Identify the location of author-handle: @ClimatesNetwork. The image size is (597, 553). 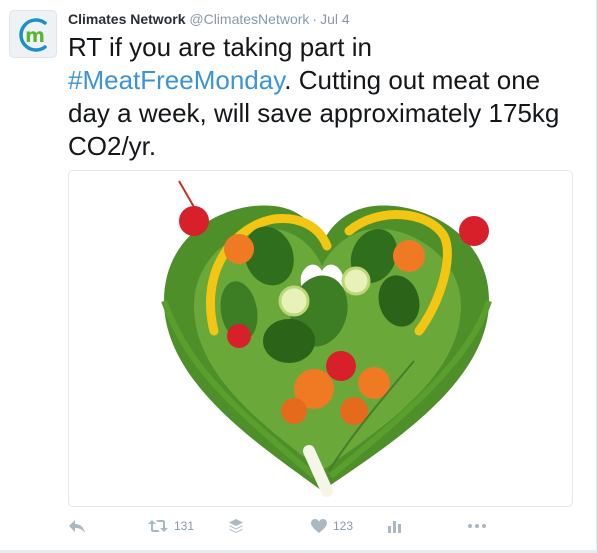
(249, 19).